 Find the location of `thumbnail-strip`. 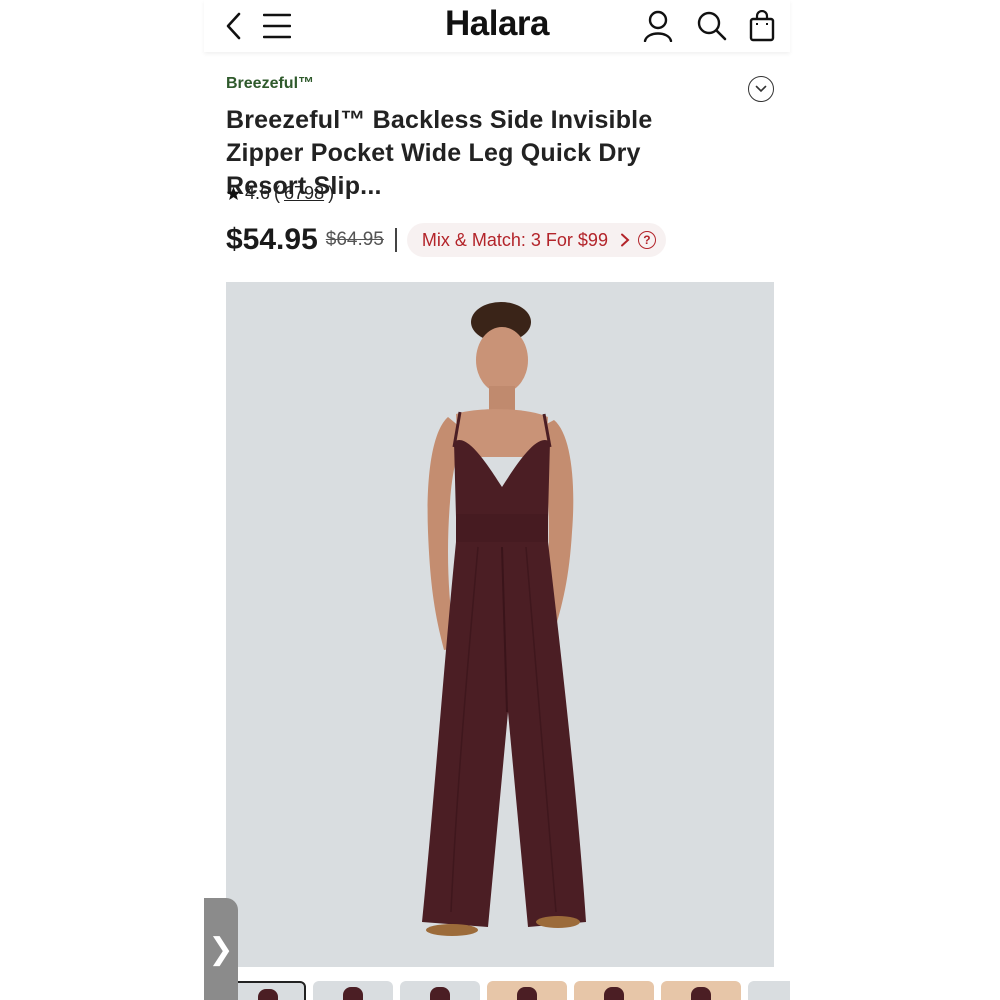

thumbnail-strip is located at coordinates (508, 990).